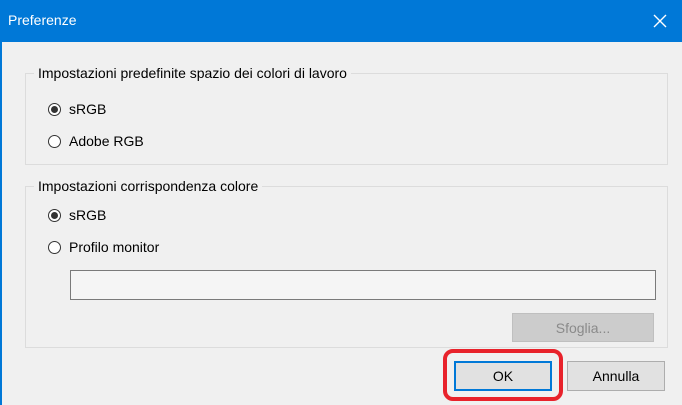  What do you see at coordinates (660, 21) in the screenshot?
I see `close-icon` at bounding box center [660, 21].